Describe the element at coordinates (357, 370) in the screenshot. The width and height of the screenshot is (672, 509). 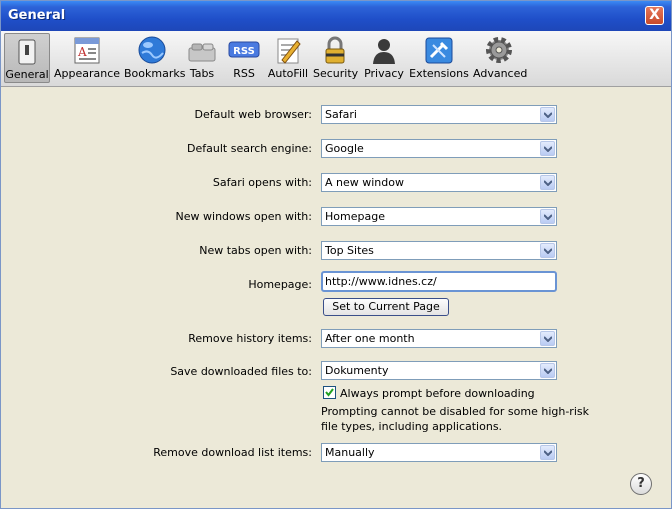
I see `downloads-value: Dokumenty` at that location.